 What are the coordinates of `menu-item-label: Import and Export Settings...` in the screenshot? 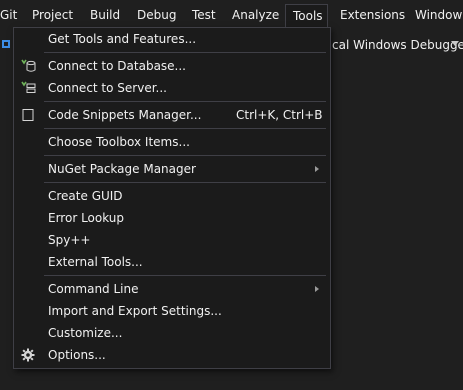 It's located at (135, 311).